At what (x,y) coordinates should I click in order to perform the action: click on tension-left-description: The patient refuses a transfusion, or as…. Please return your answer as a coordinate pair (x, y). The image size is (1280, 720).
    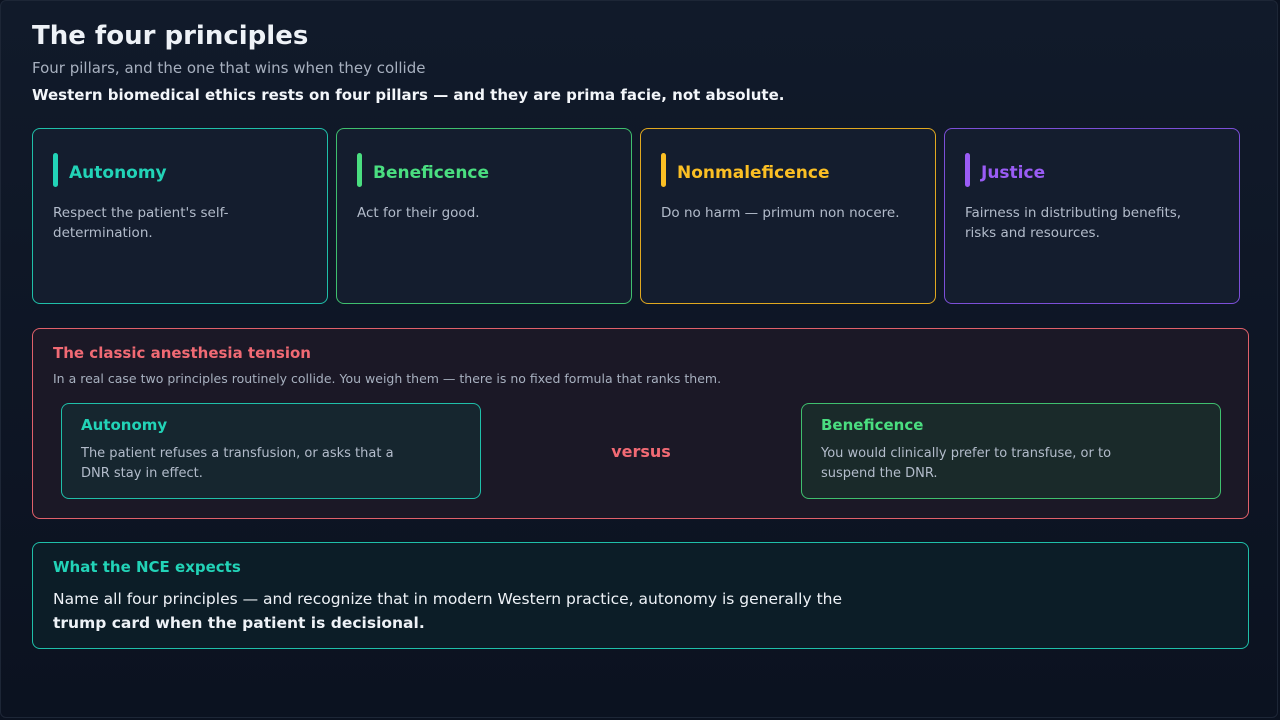
    Looking at the image, I should click on (237, 463).